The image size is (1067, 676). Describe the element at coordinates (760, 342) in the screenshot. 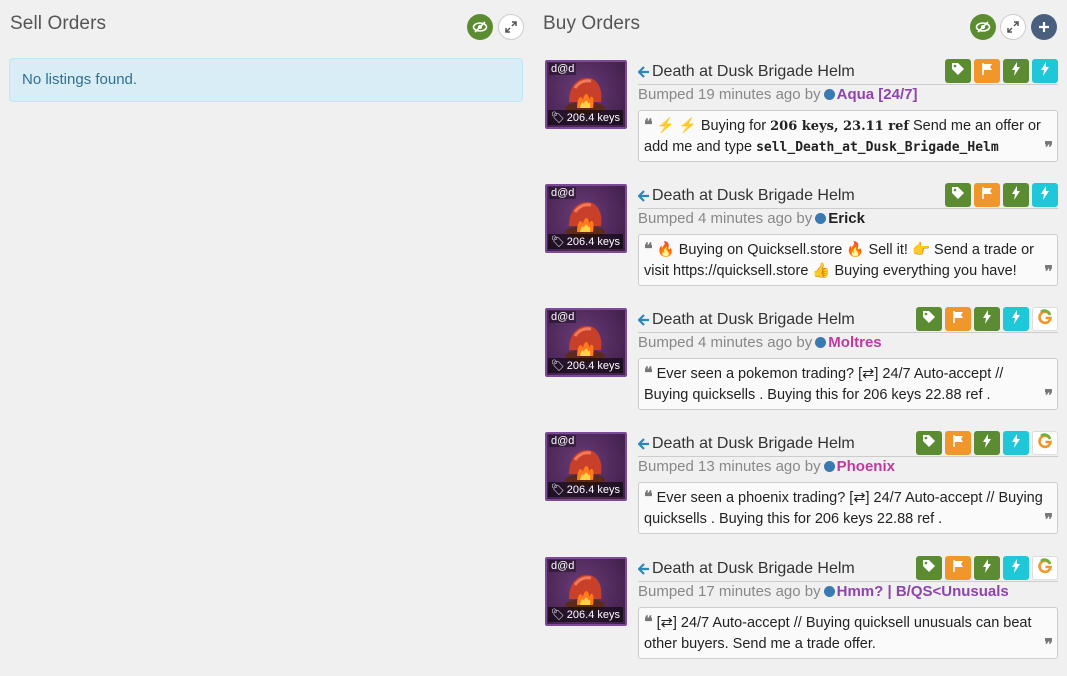

I see `bump-info: Bumped 4 minutes ago by Moltres` at that location.